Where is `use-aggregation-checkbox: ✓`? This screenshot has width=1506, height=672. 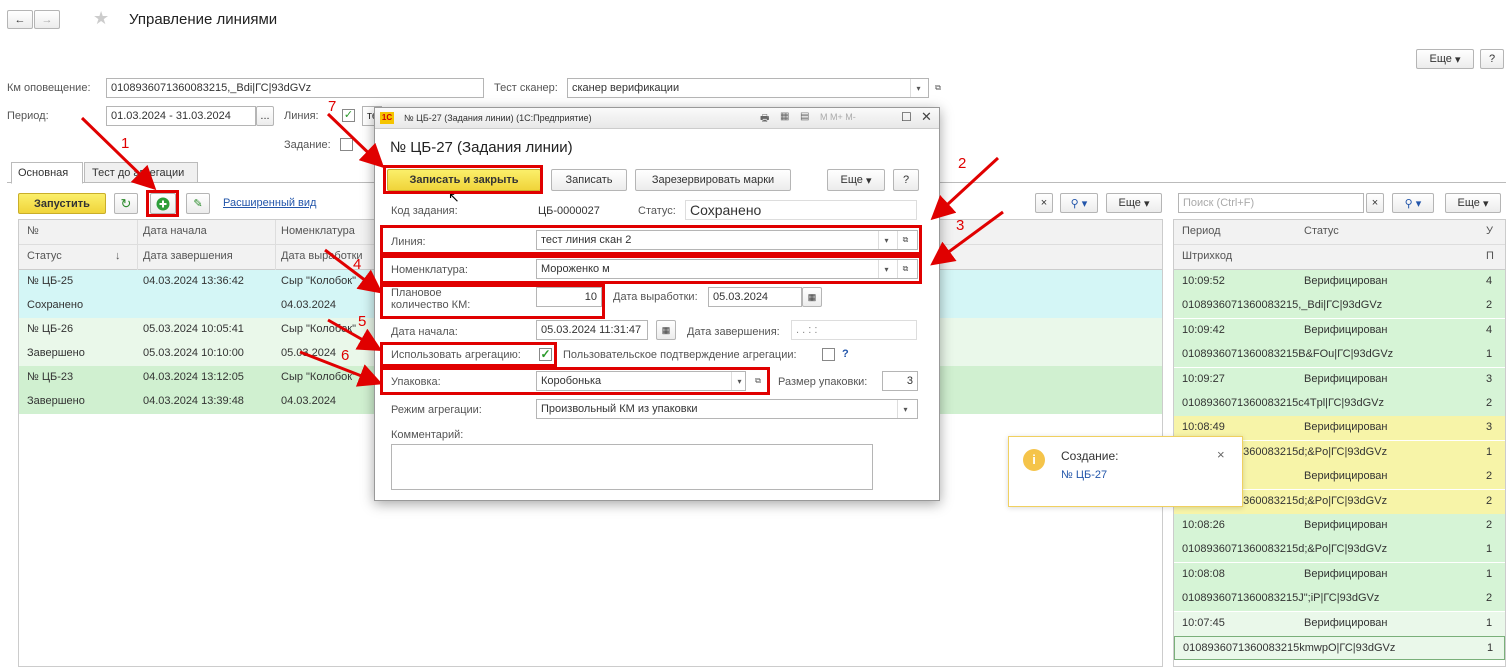 use-aggregation-checkbox: ✓ is located at coordinates (545, 354).